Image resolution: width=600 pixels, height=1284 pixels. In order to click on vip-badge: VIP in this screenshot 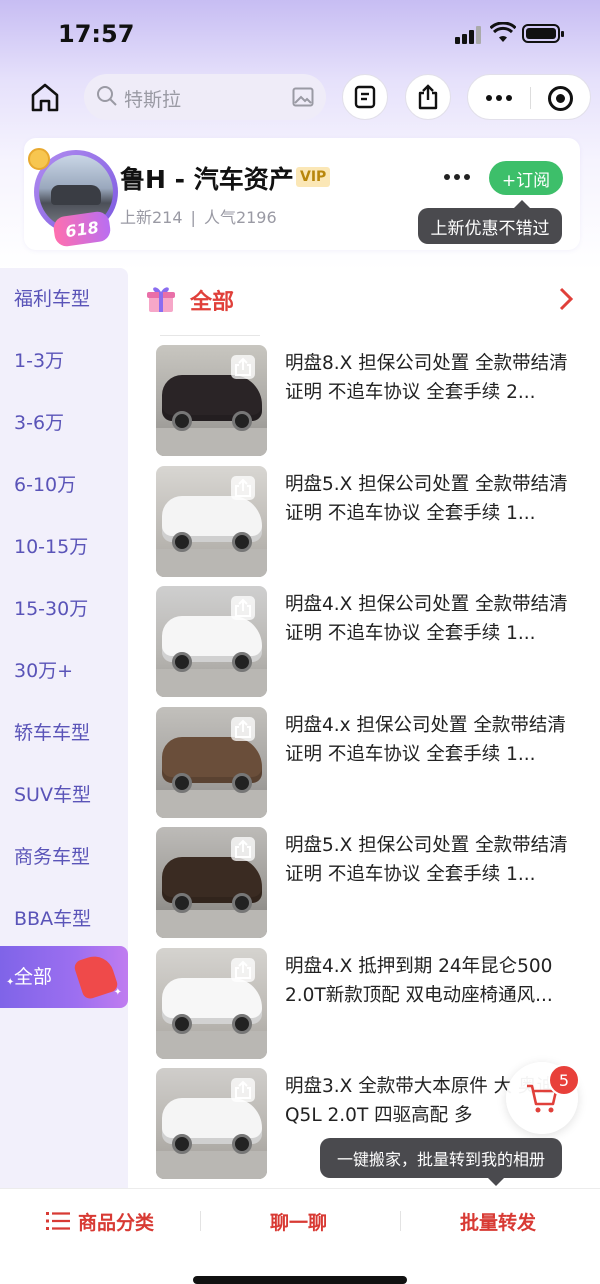, I will do `click(313, 177)`.